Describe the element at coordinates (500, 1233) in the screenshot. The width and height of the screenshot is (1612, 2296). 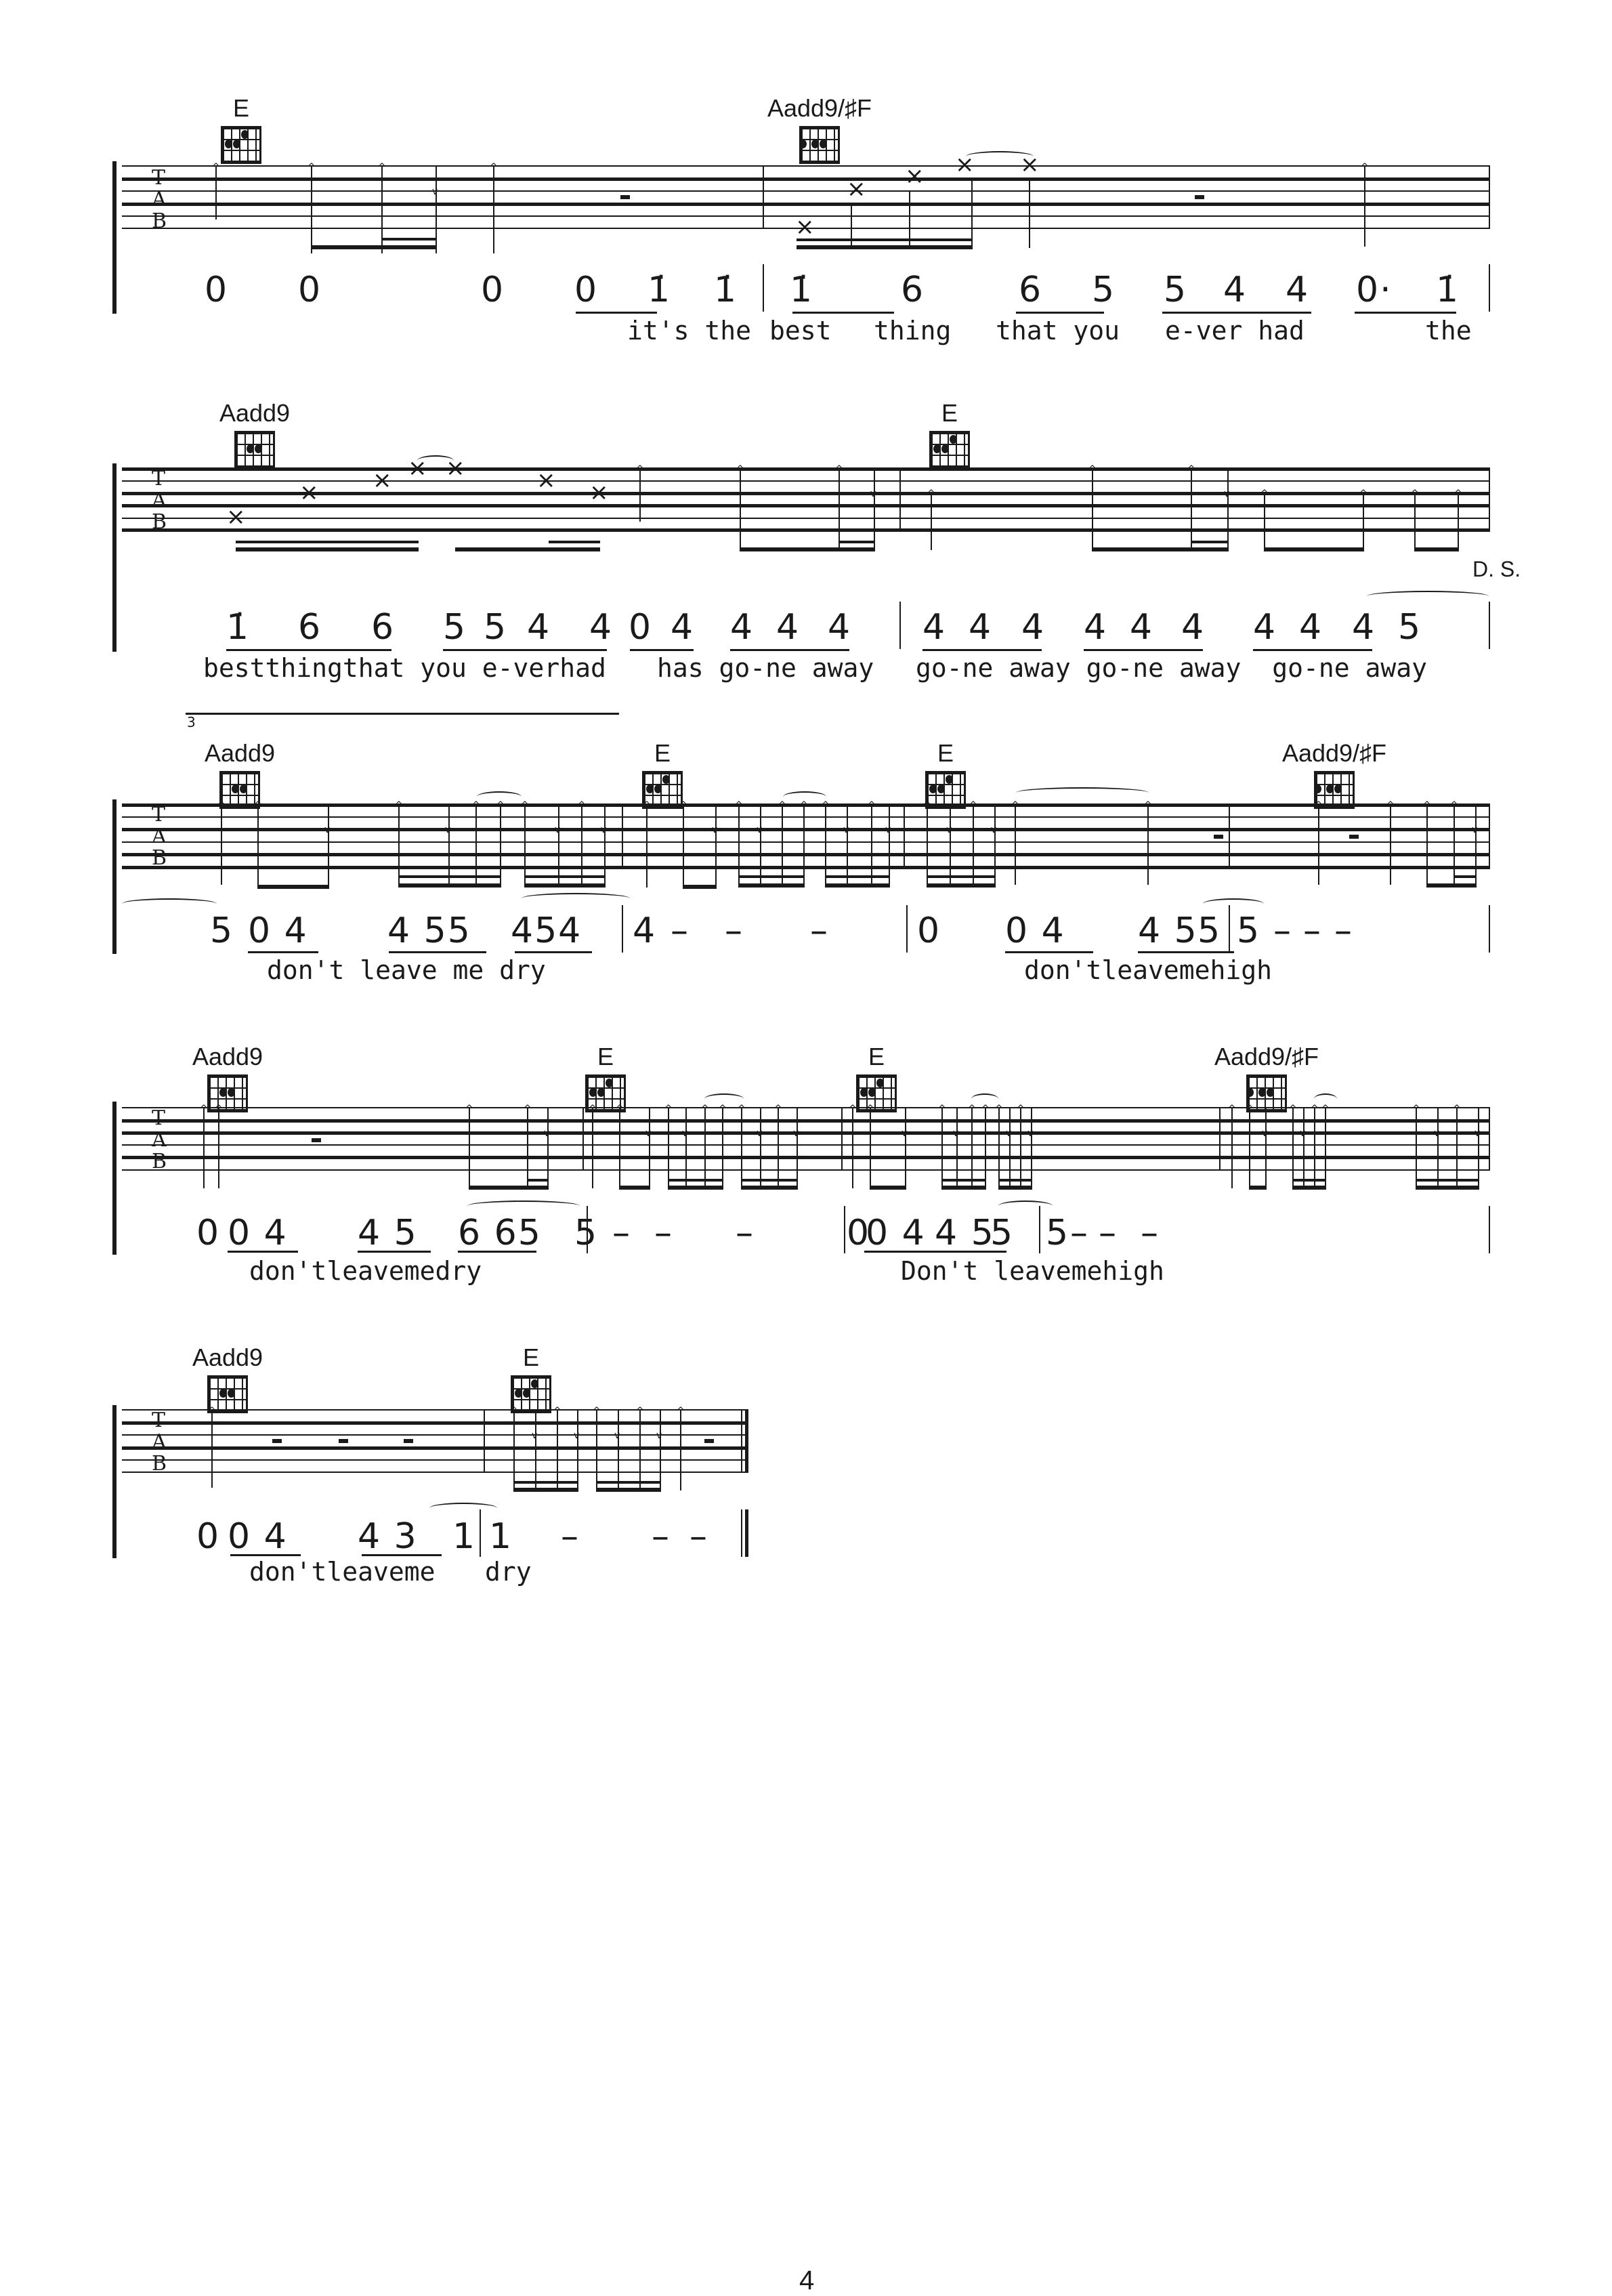
I see `jianpu-note: 6 65` at that location.